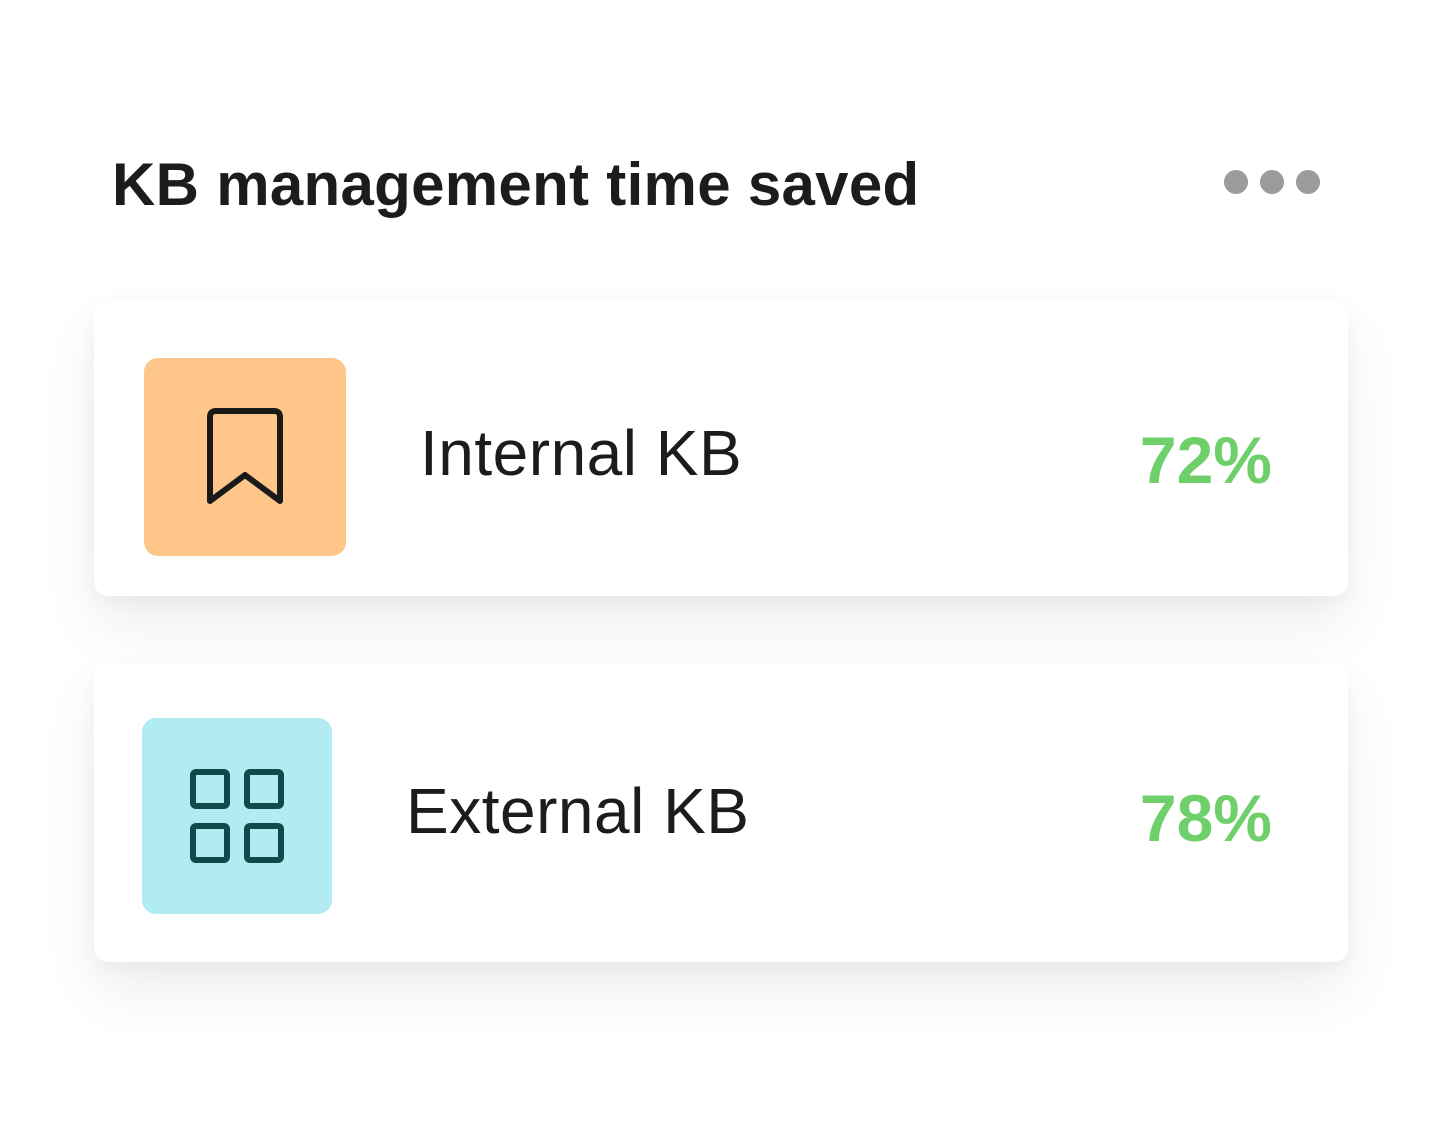  I want to click on internal-kb-icon-tile, so click(245, 457).